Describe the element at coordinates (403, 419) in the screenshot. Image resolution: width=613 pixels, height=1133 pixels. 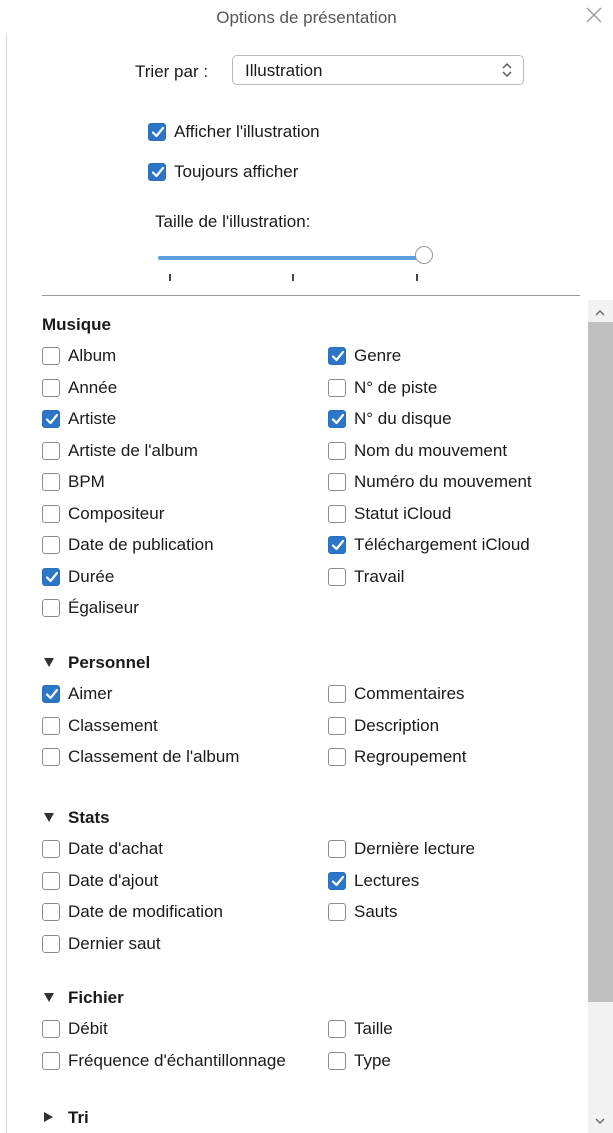
I see `checkbox-label: N° du disque` at that location.